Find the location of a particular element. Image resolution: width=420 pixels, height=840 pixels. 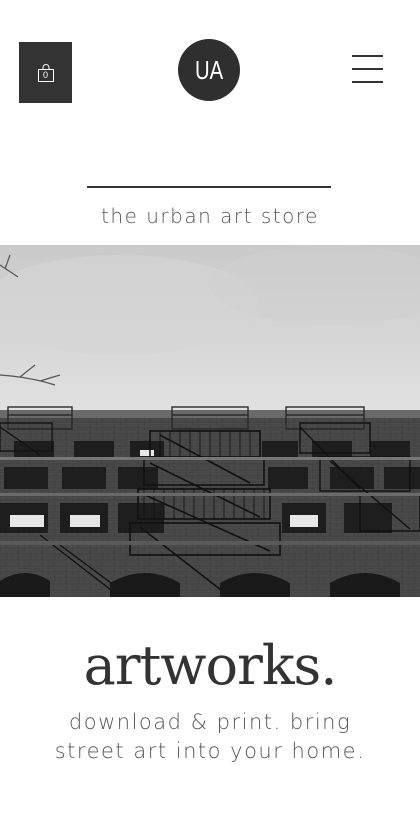

logo: UA is located at coordinates (209, 70).